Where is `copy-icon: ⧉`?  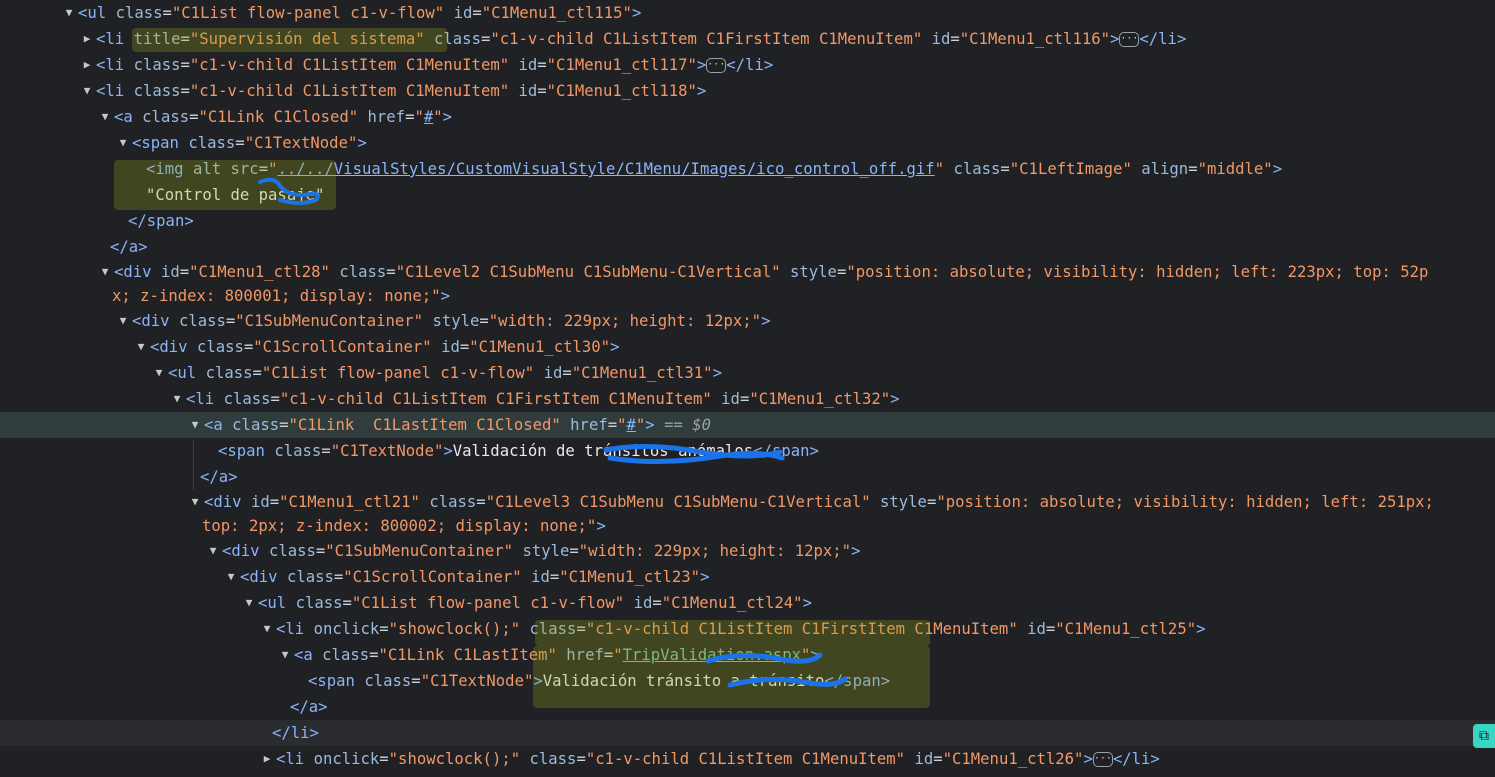
copy-icon: ⧉ is located at coordinates (1484, 736).